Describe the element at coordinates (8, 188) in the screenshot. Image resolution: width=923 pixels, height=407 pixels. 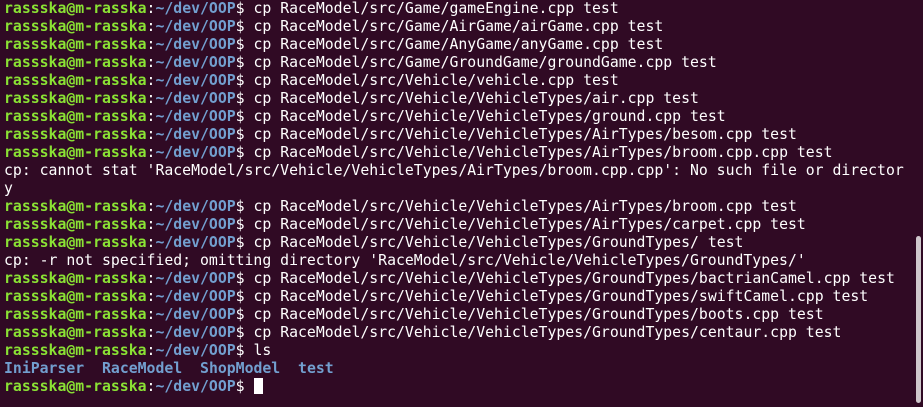
I see `output-text: y` at that location.